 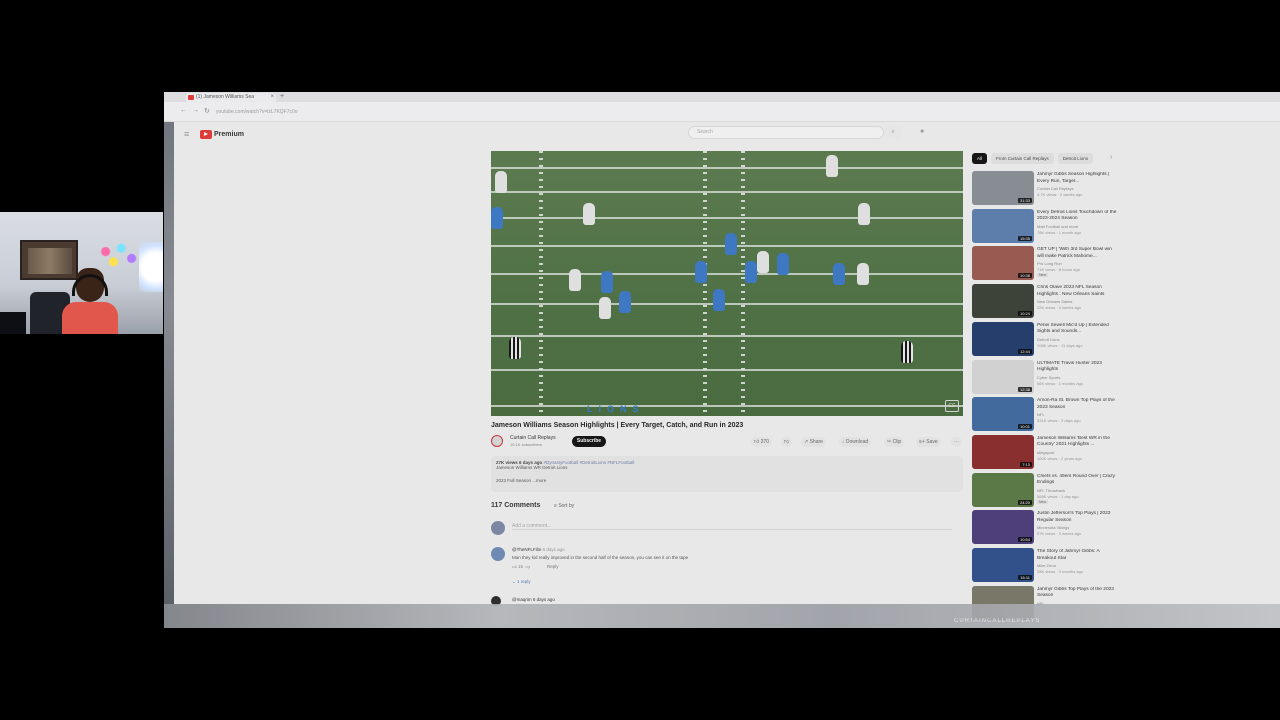 I want to click on download-button: ↓ Download, so click(x=855, y=442).